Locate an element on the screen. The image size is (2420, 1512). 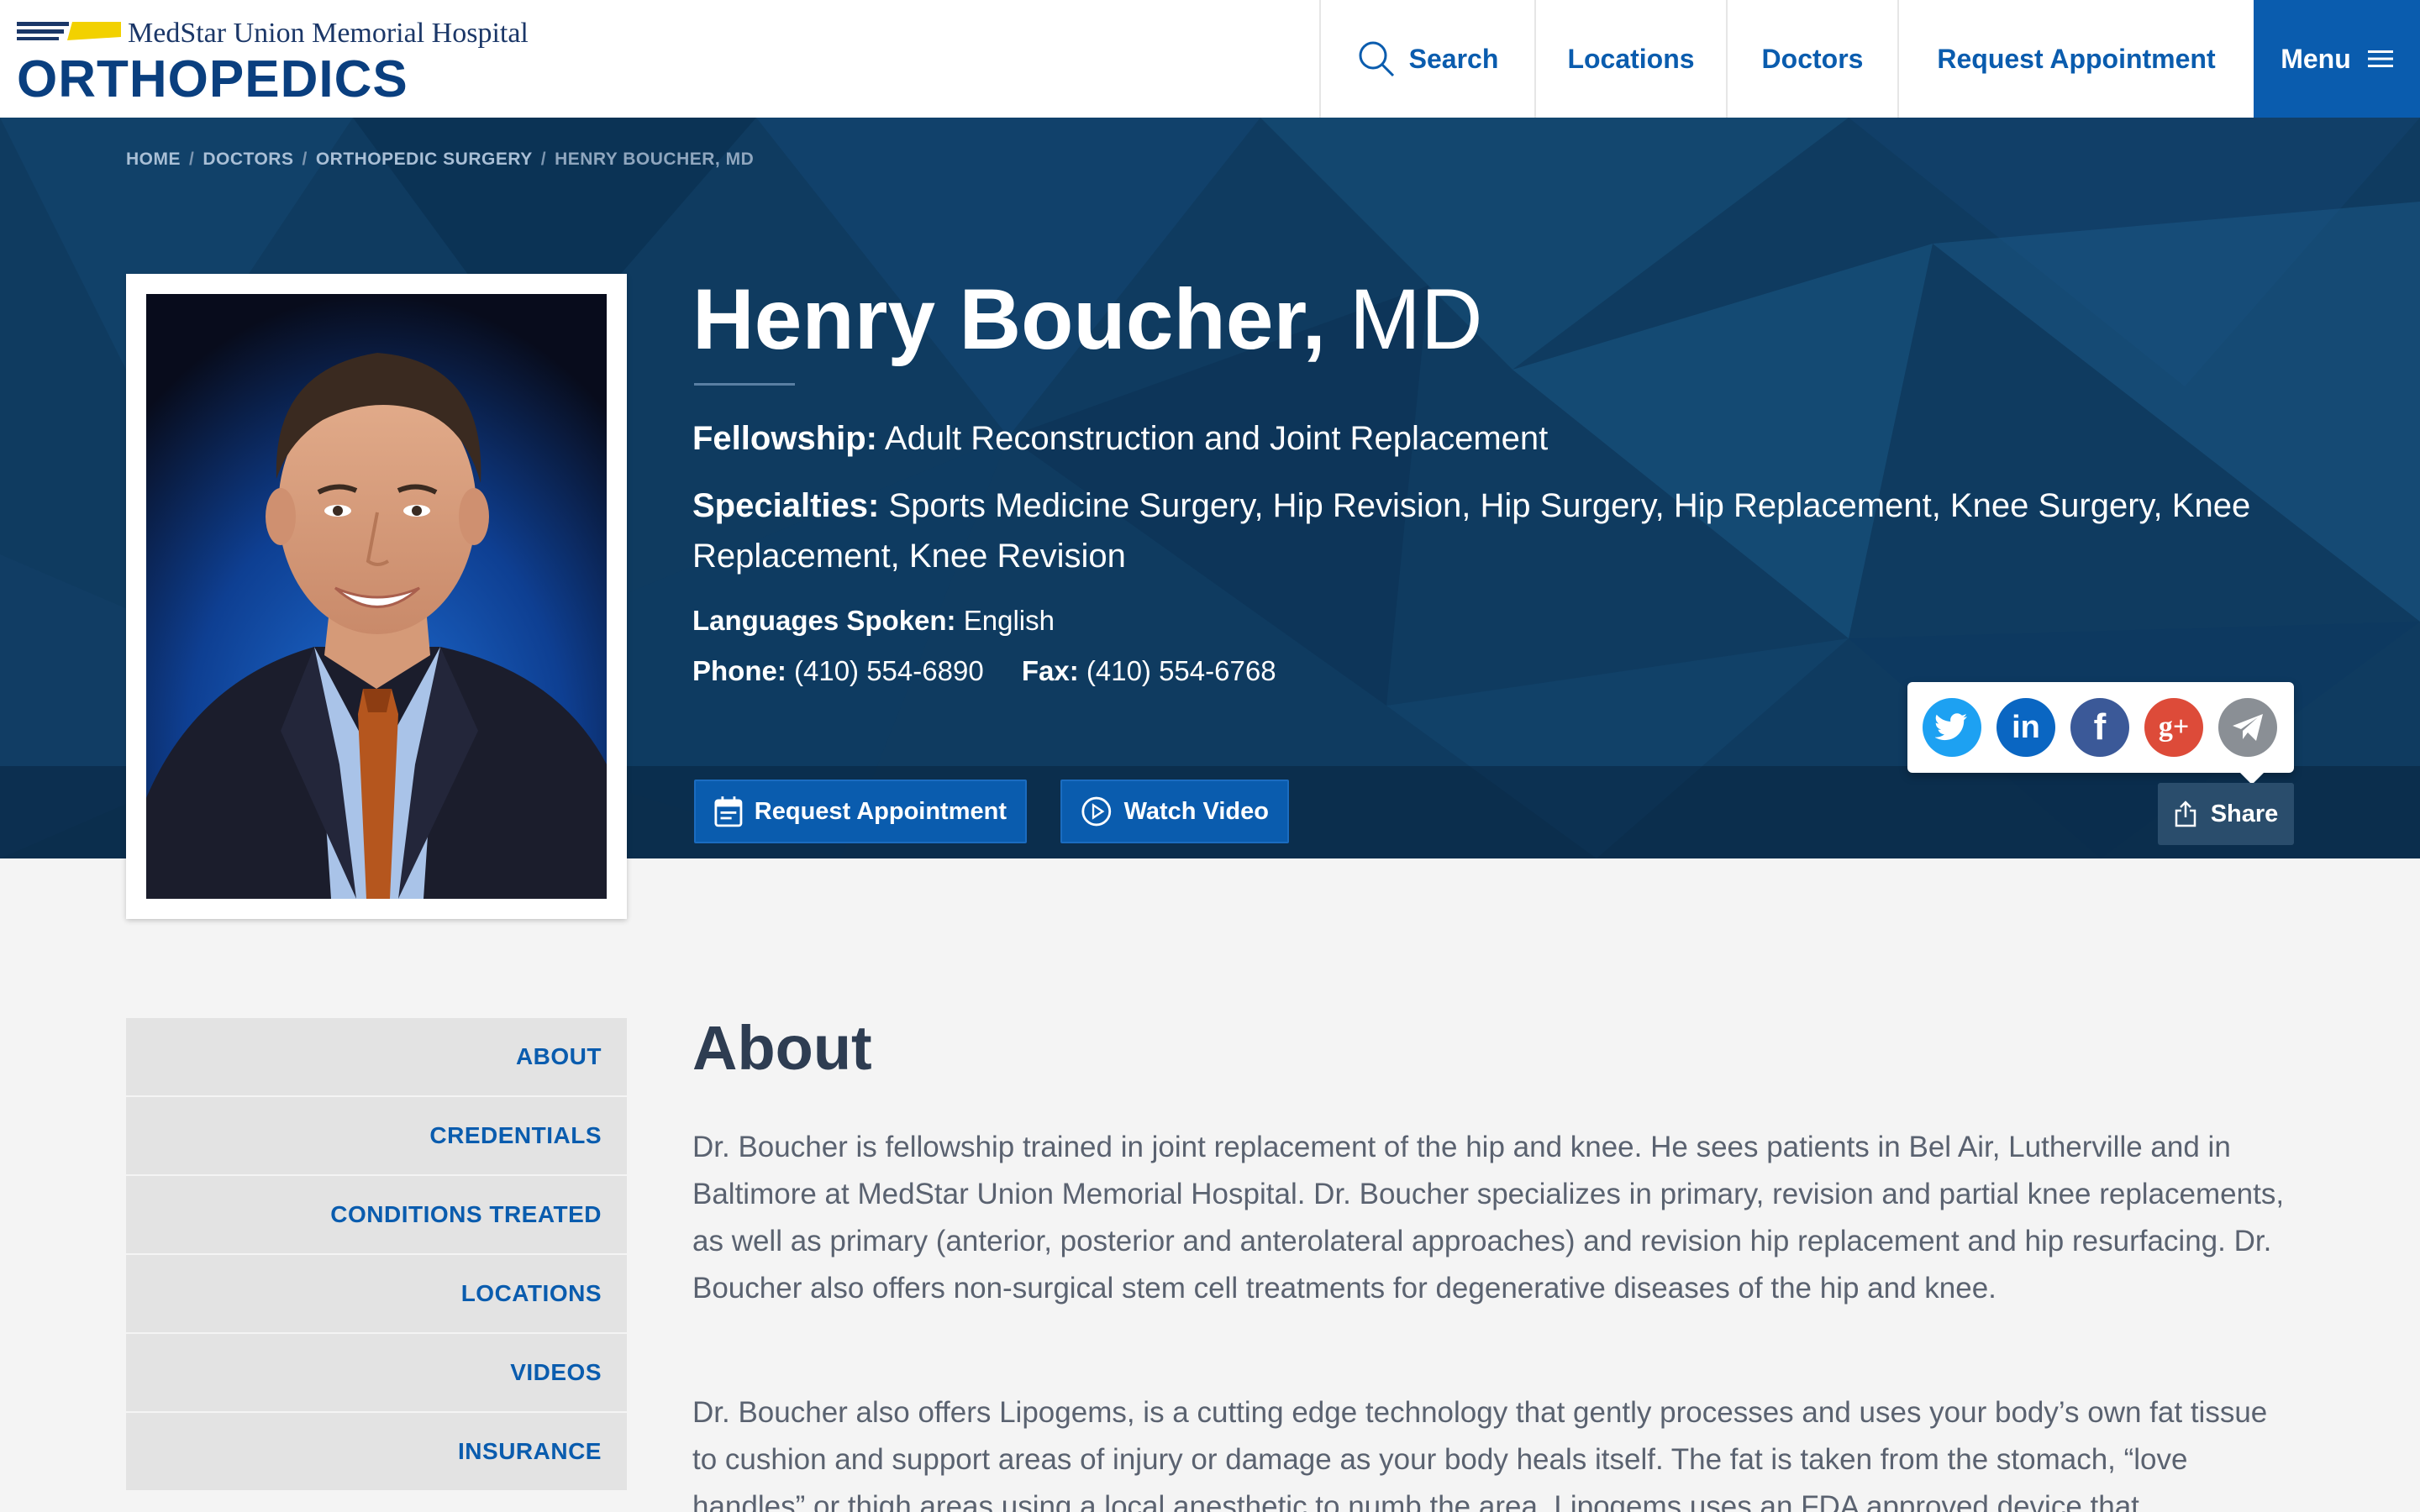
doctor-photo-card is located at coordinates (376, 596).